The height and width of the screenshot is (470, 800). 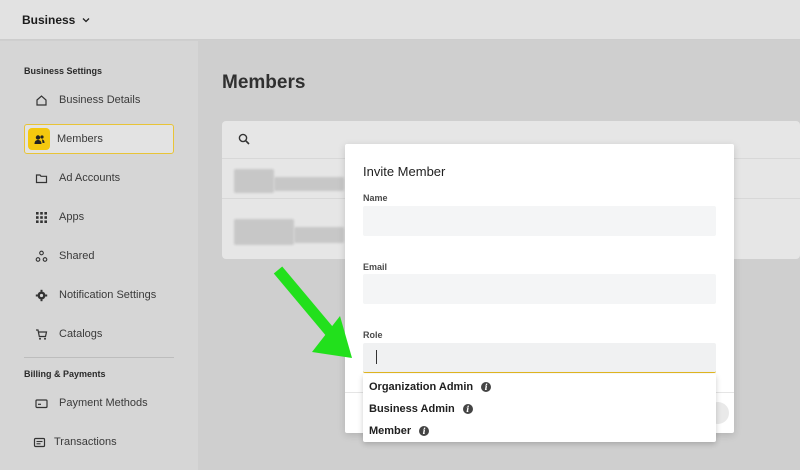 What do you see at coordinates (49, 19) in the screenshot?
I see `business-label: Business` at bounding box center [49, 19].